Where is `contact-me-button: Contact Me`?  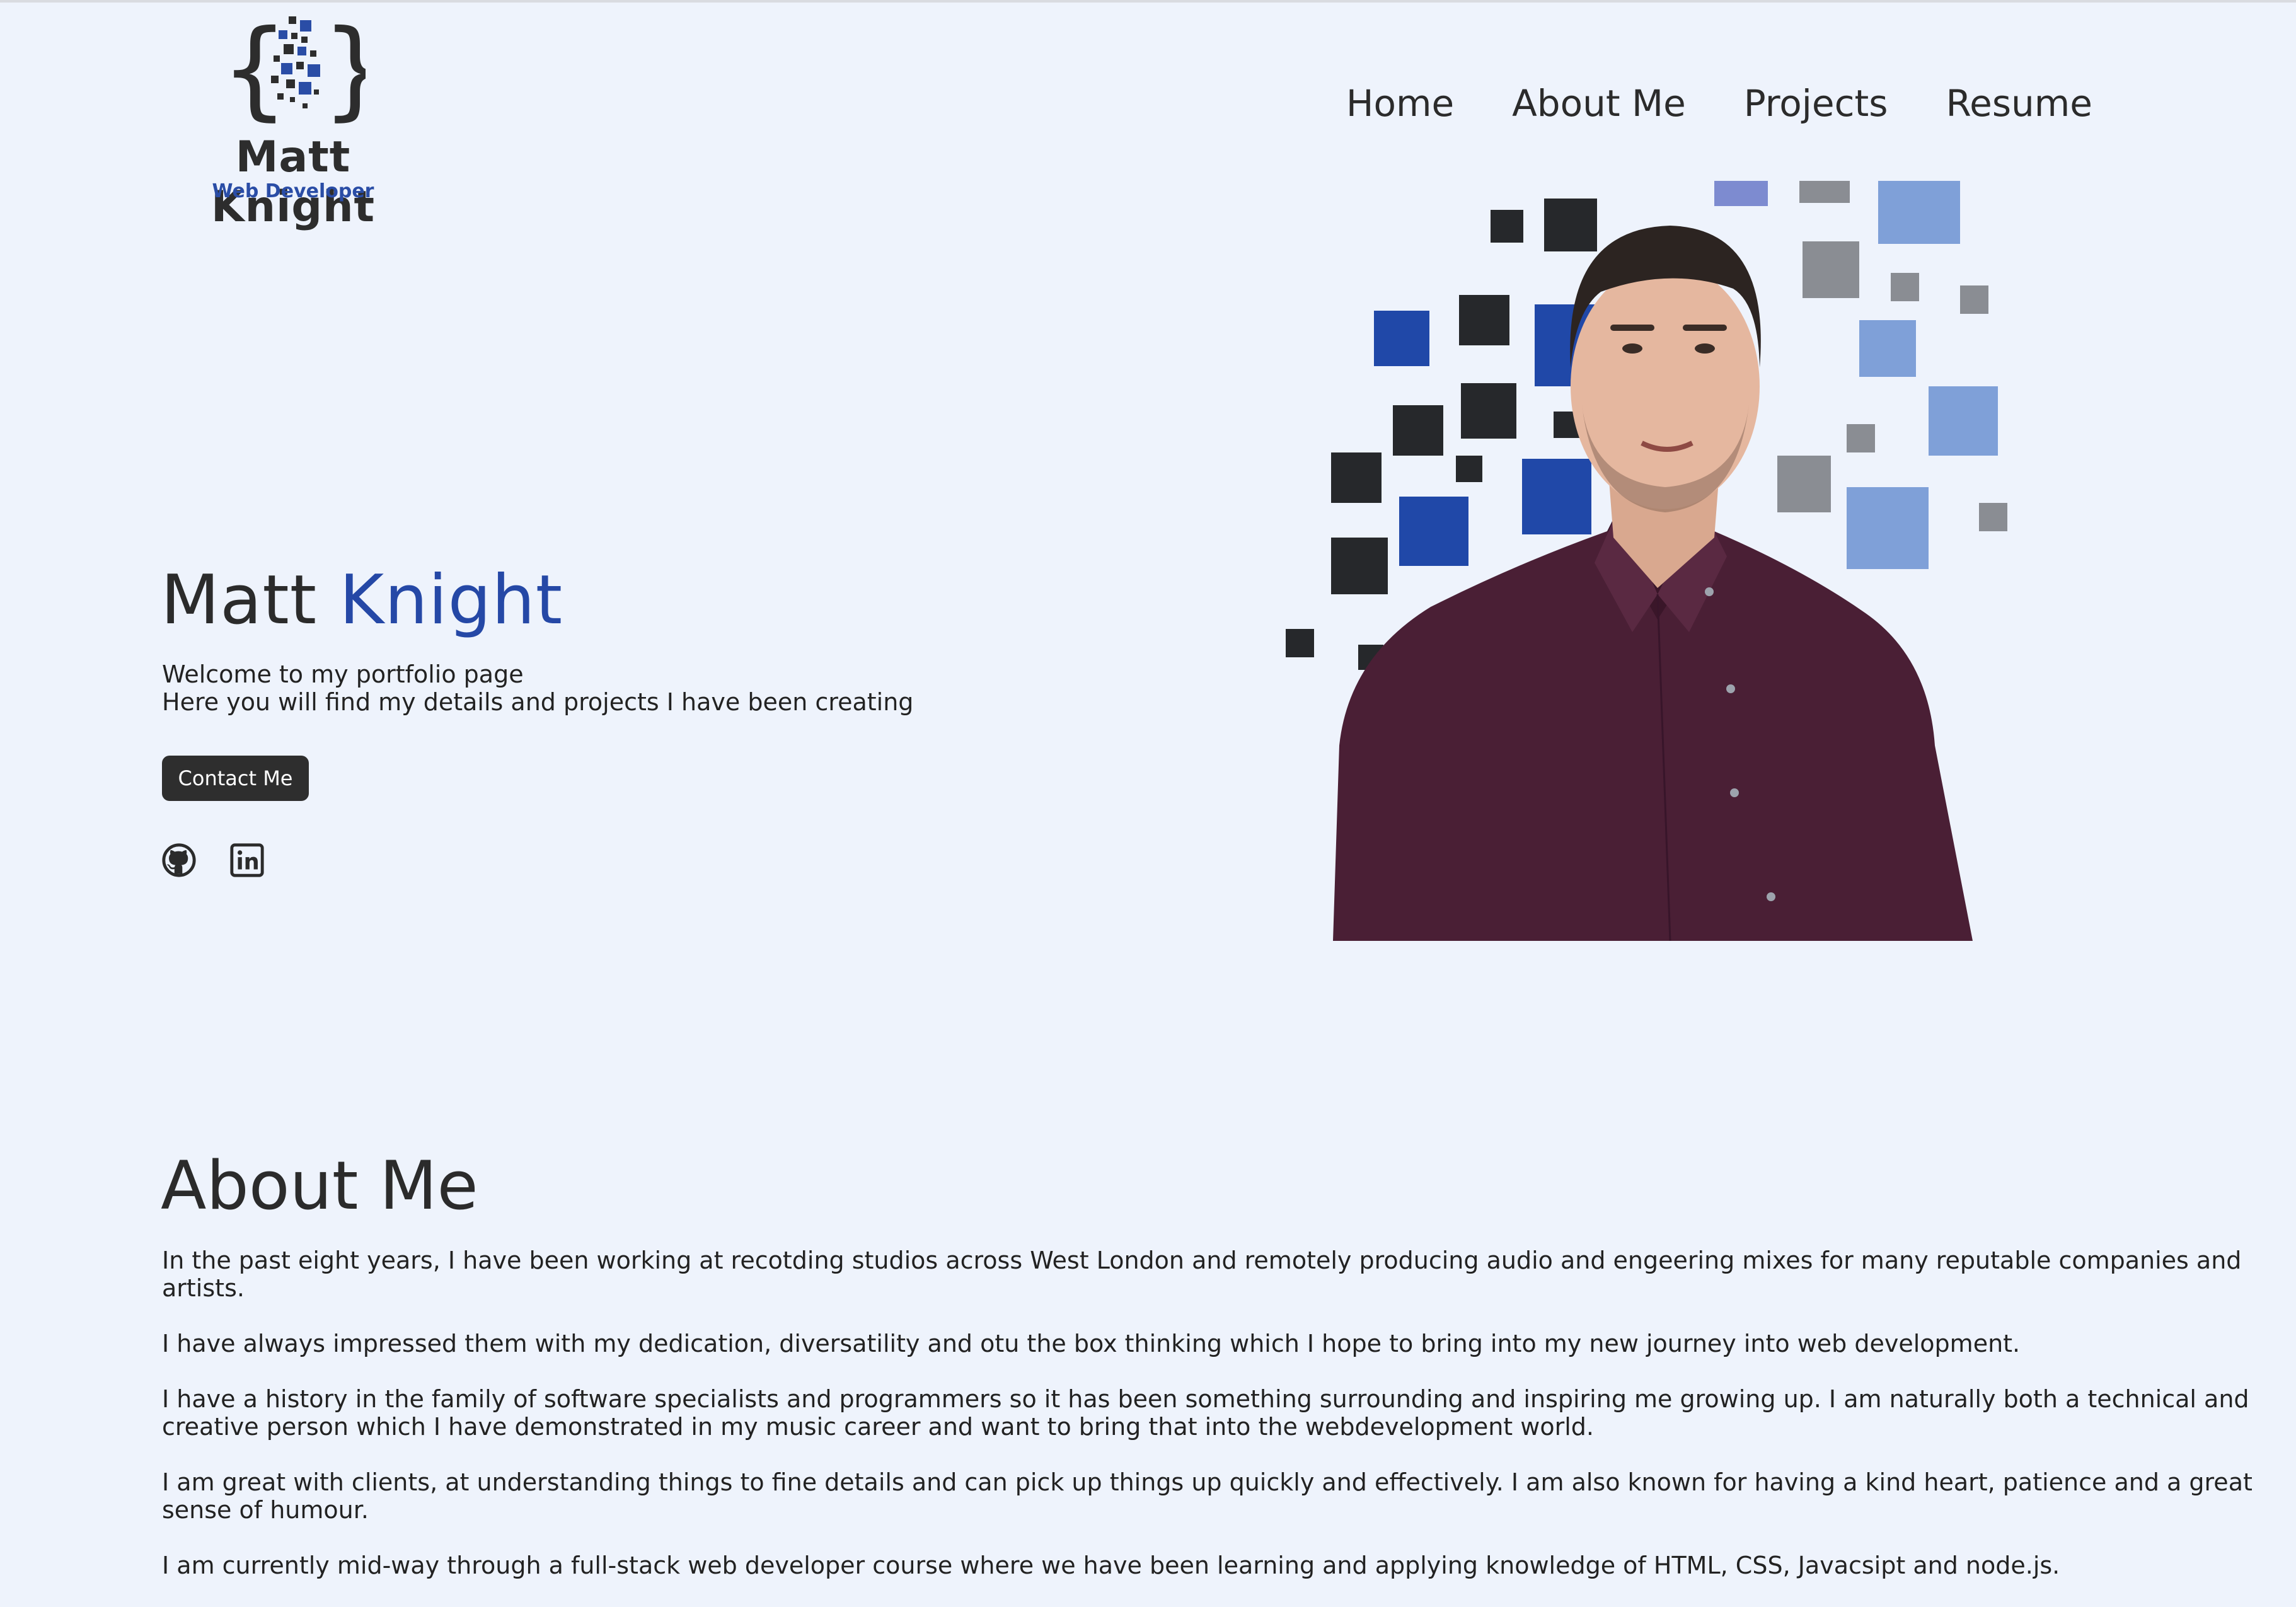
contact-me-button: Contact Me is located at coordinates (236, 779).